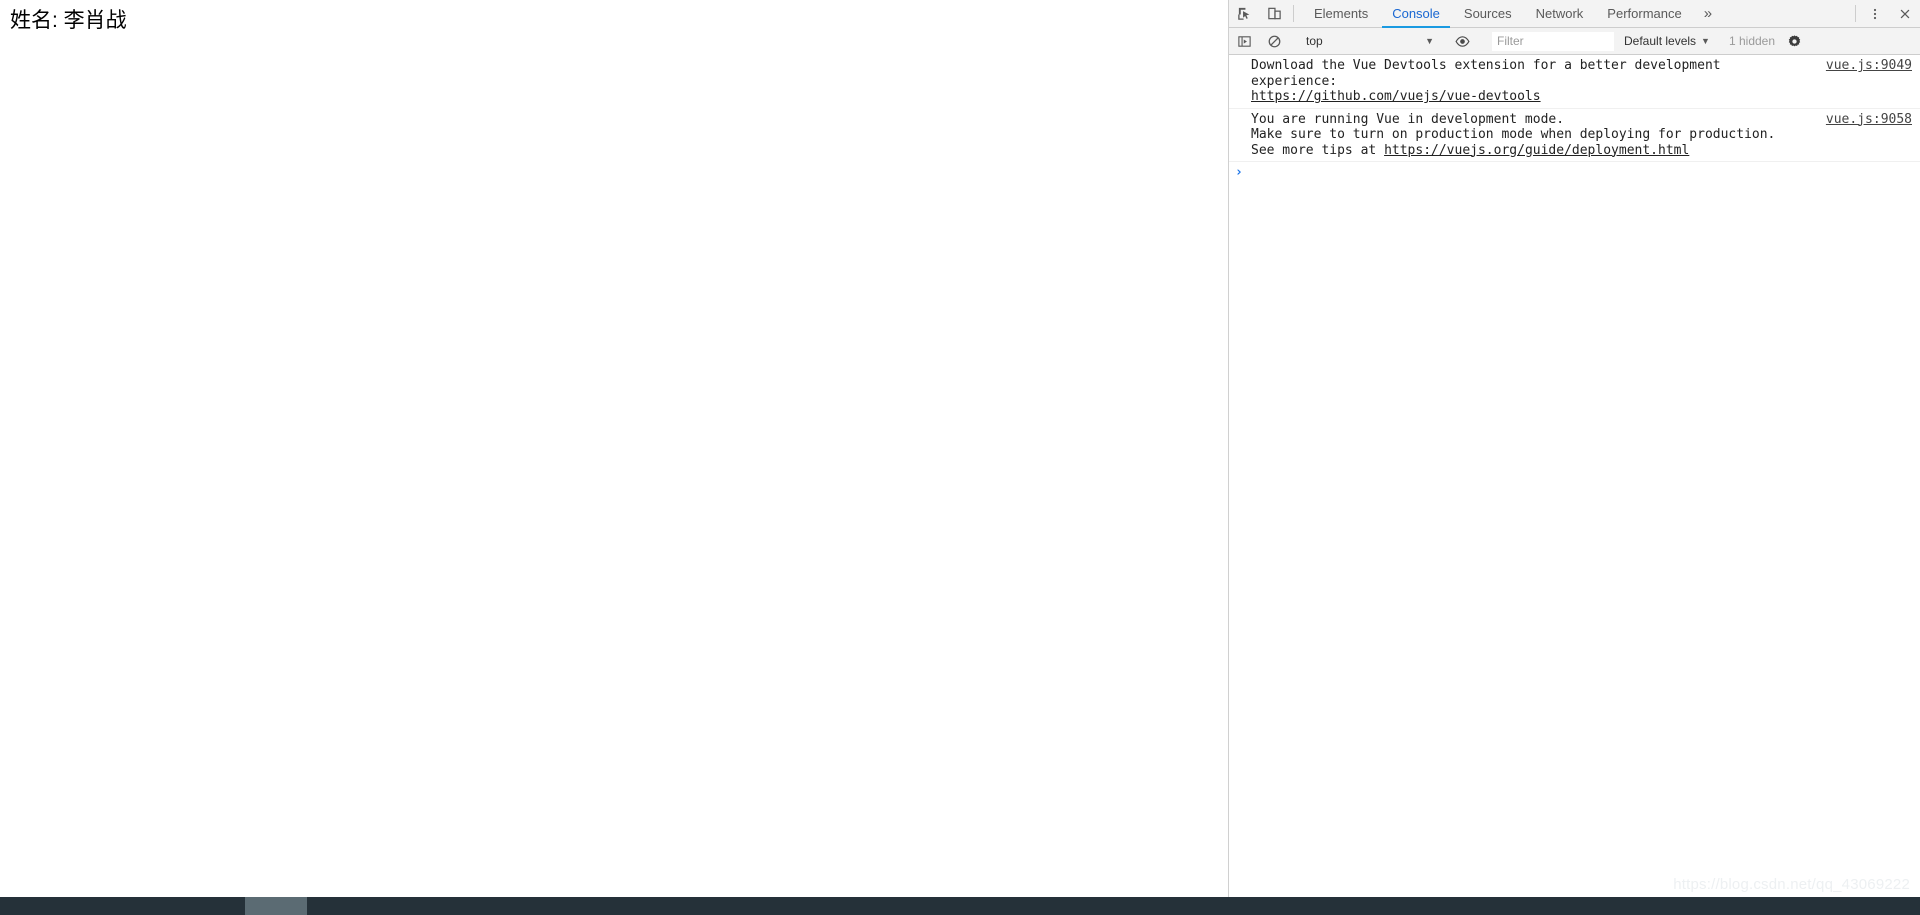 Image resolution: width=1920 pixels, height=915 pixels. I want to click on console-message-source: vue.js:9058, so click(1867, 120).